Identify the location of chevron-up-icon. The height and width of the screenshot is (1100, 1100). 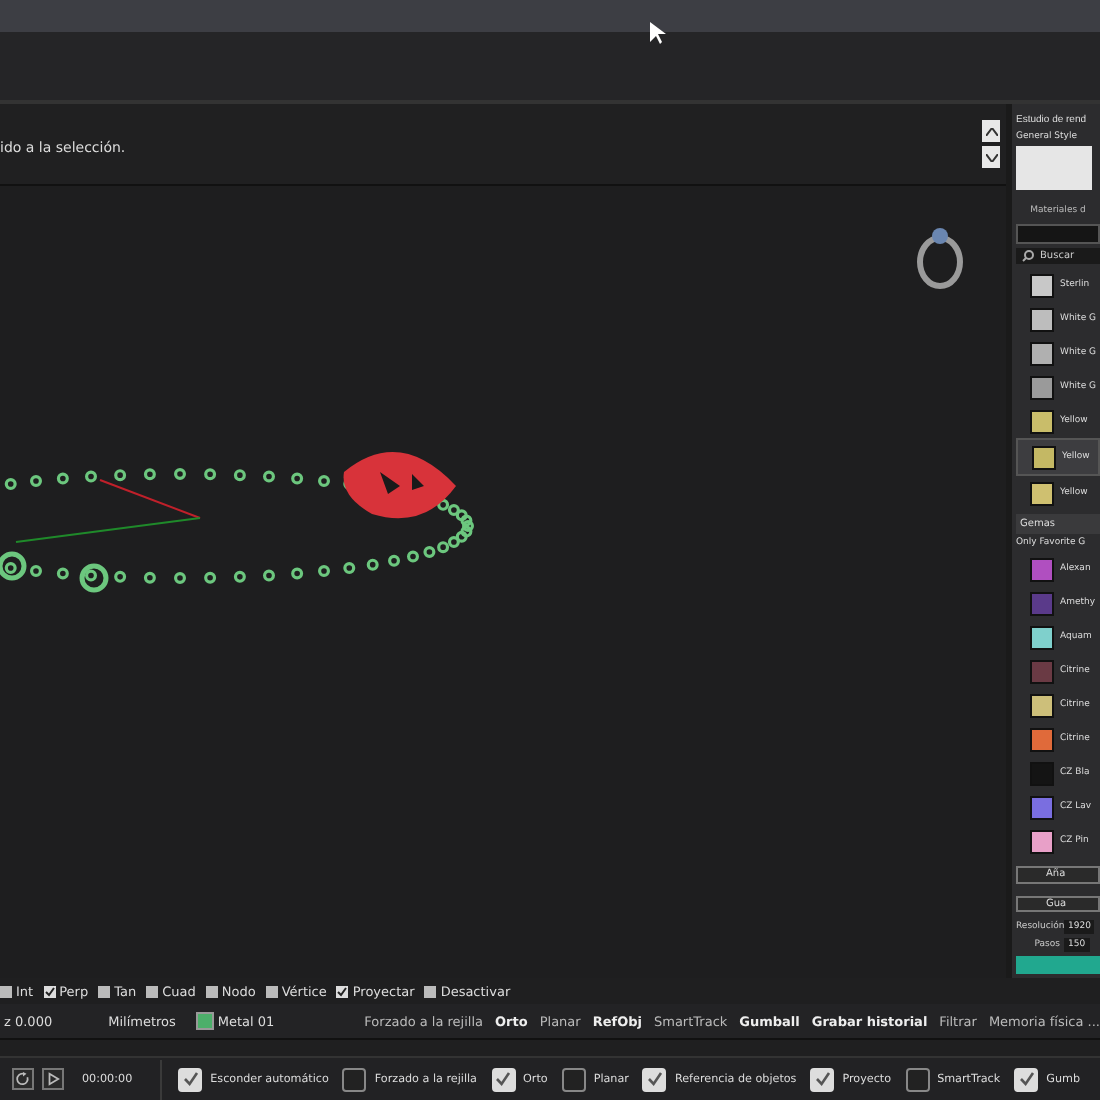
(991, 131).